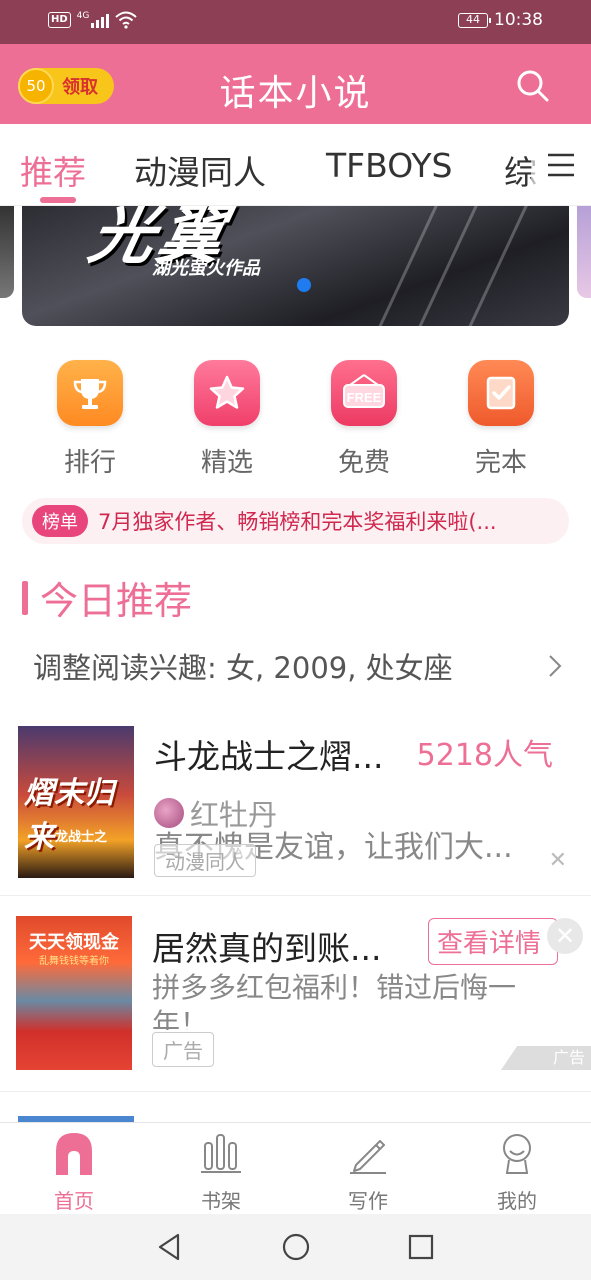 Image resolution: width=591 pixels, height=1280 pixels. I want to click on banner-carousel: 光翼 湖光萤火作品, so click(295, 269).